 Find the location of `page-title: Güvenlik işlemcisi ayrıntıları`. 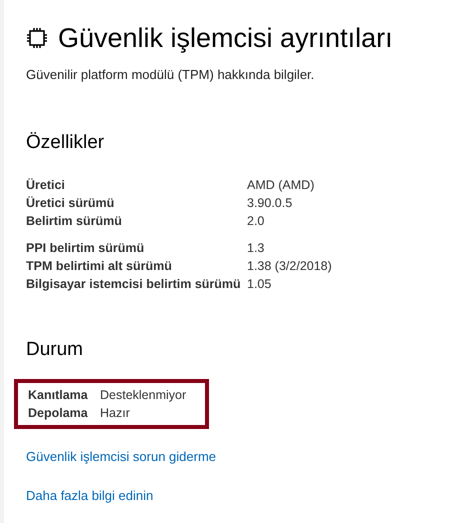

page-title: Güvenlik işlemcisi ayrıntıları is located at coordinates (225, 38).